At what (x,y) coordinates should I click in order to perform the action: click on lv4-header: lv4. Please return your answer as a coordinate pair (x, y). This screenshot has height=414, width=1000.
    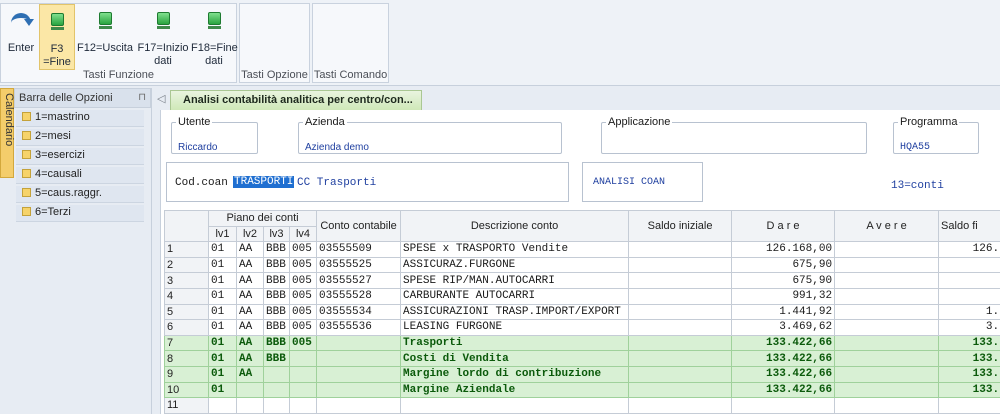
    Looking at the image, I should click on (303, 234).